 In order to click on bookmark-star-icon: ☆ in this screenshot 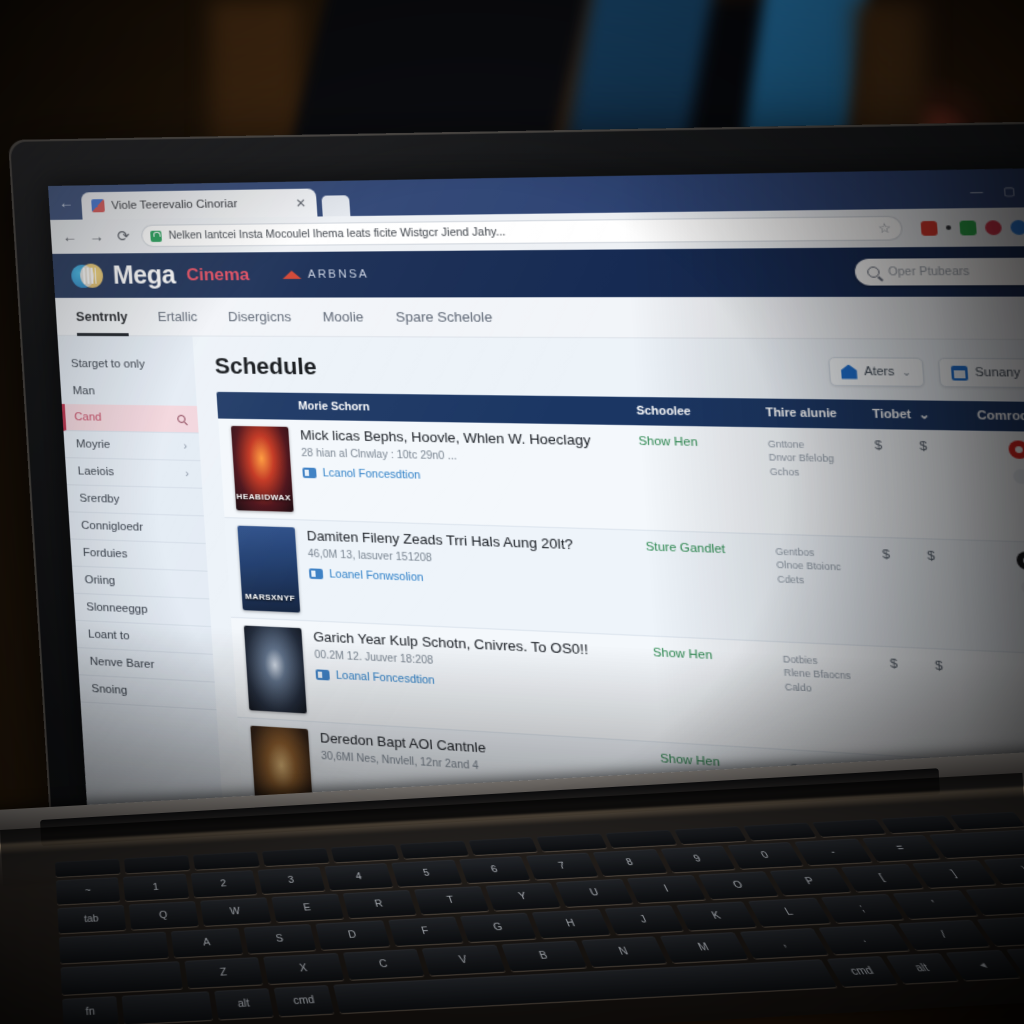, I will do `click(884, 228)`.